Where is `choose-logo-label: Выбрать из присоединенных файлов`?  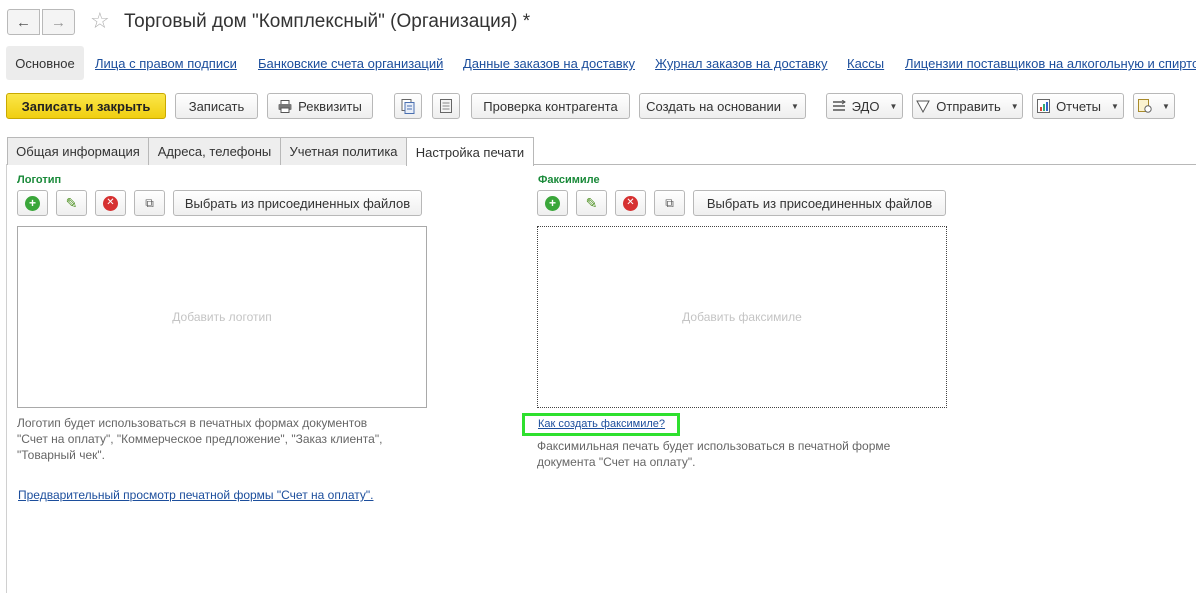 choose-logo-label: Выбрать из присоединенных файлов is located at coordinates (297, 203).